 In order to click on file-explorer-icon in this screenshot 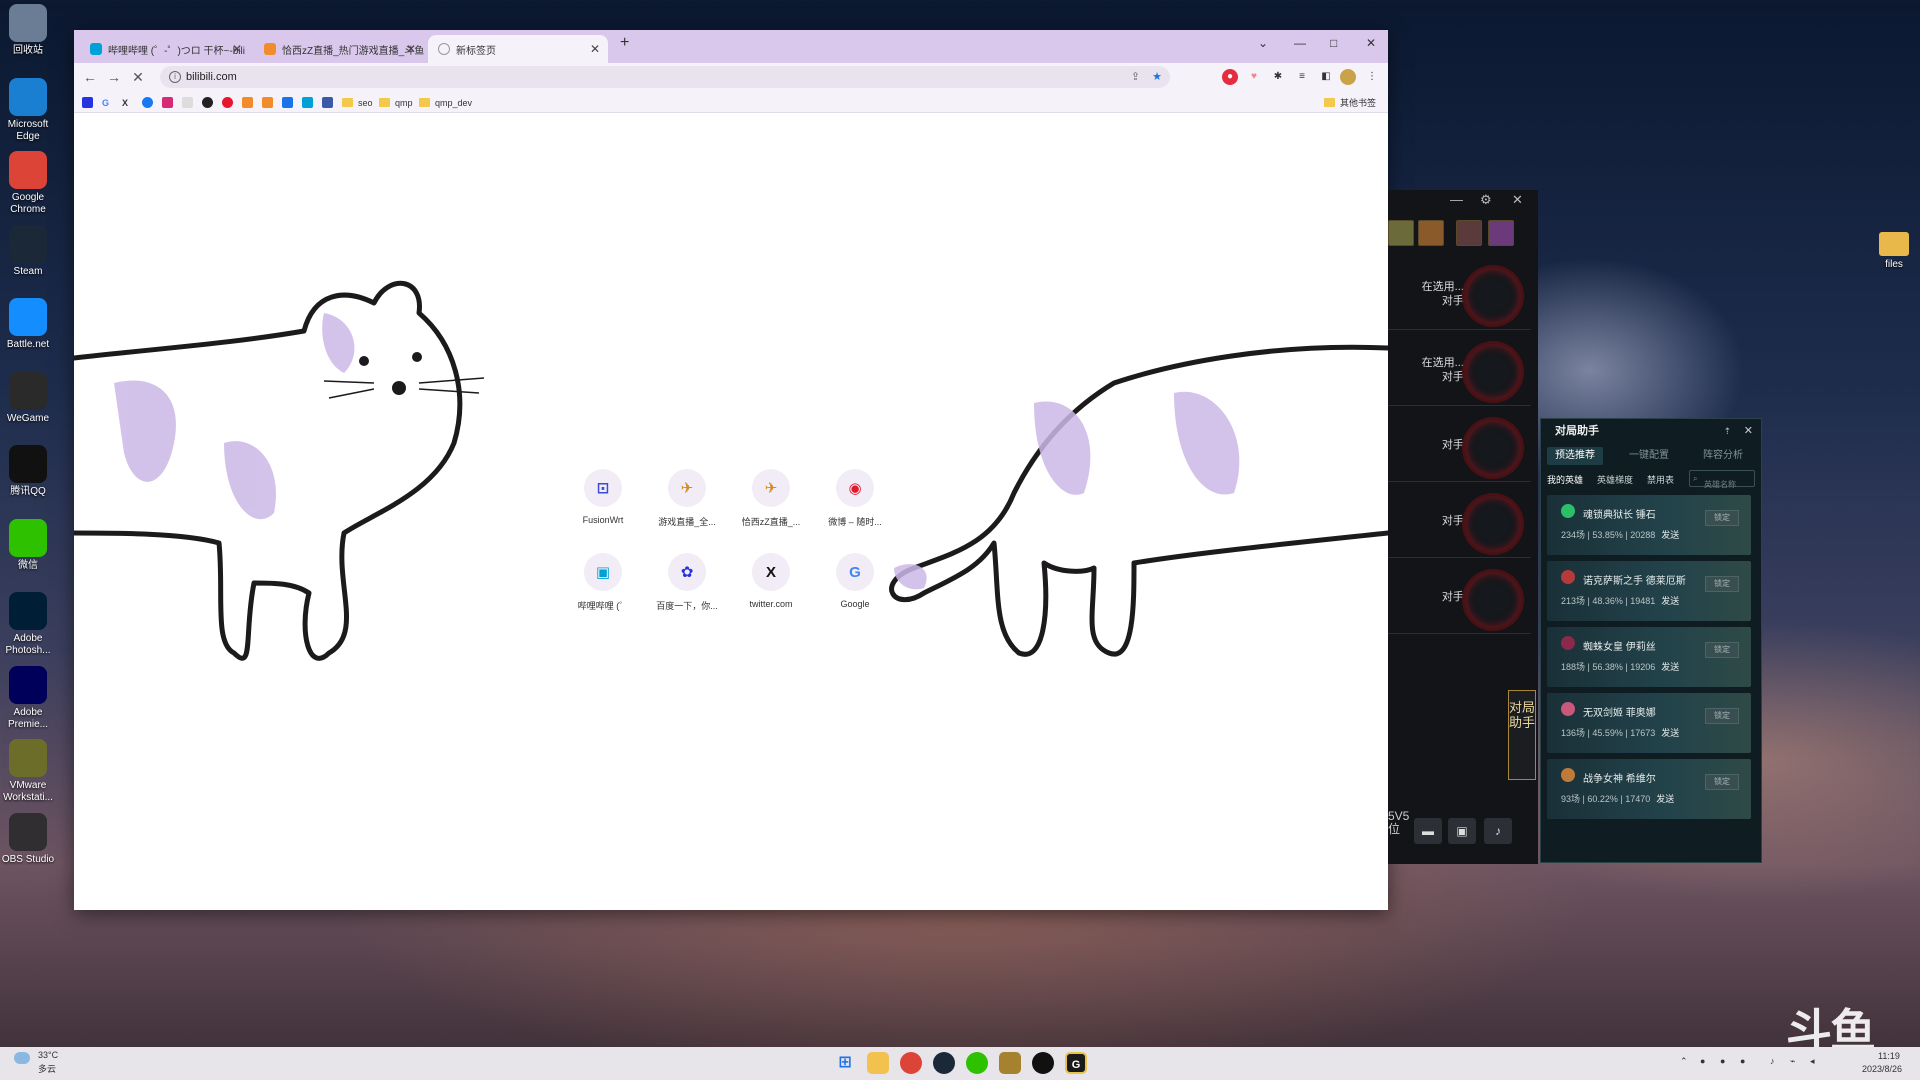, I will do `click(878, 1063)`.